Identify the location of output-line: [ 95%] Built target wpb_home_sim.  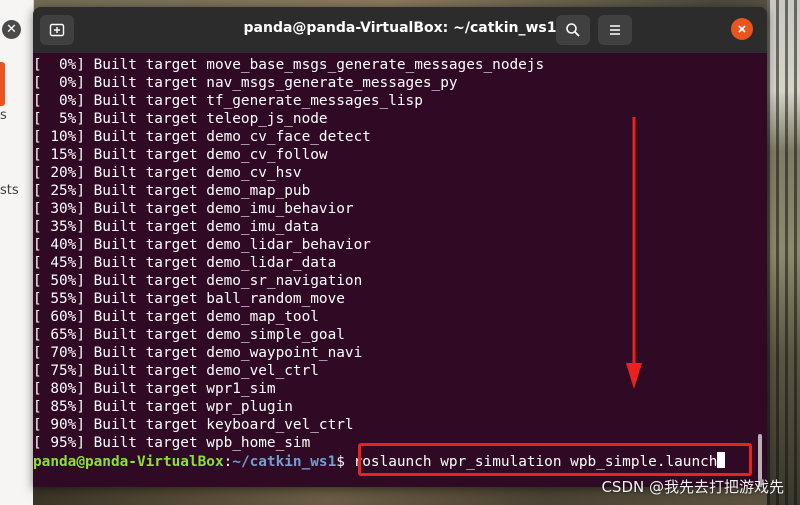
(172, 443).